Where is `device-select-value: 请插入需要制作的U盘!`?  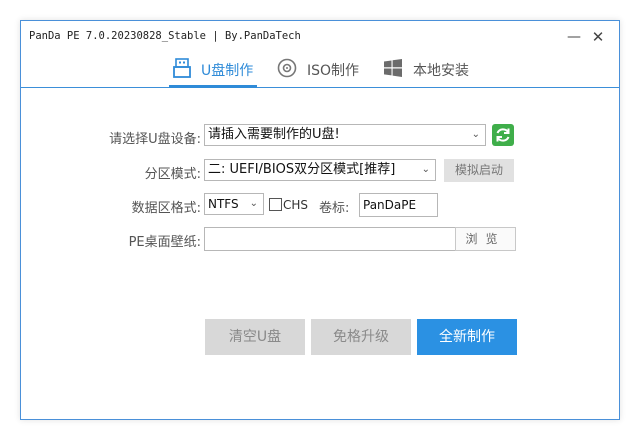 device-select-value: 请插入需要制作的U盘! is located at coordinates (274, 134).